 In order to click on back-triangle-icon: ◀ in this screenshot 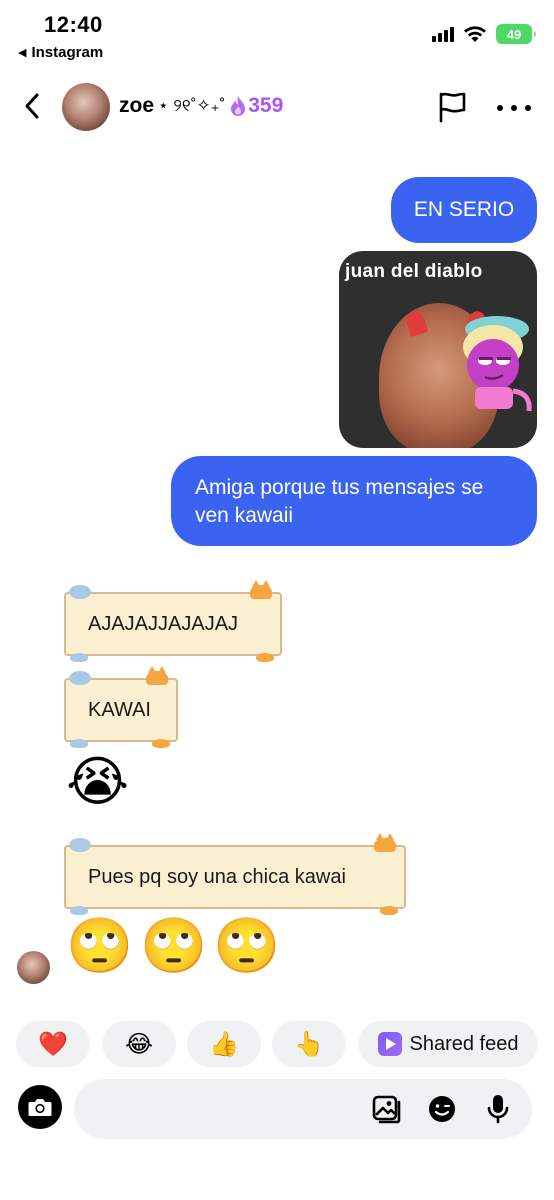, I will do `click(22, 53)`.